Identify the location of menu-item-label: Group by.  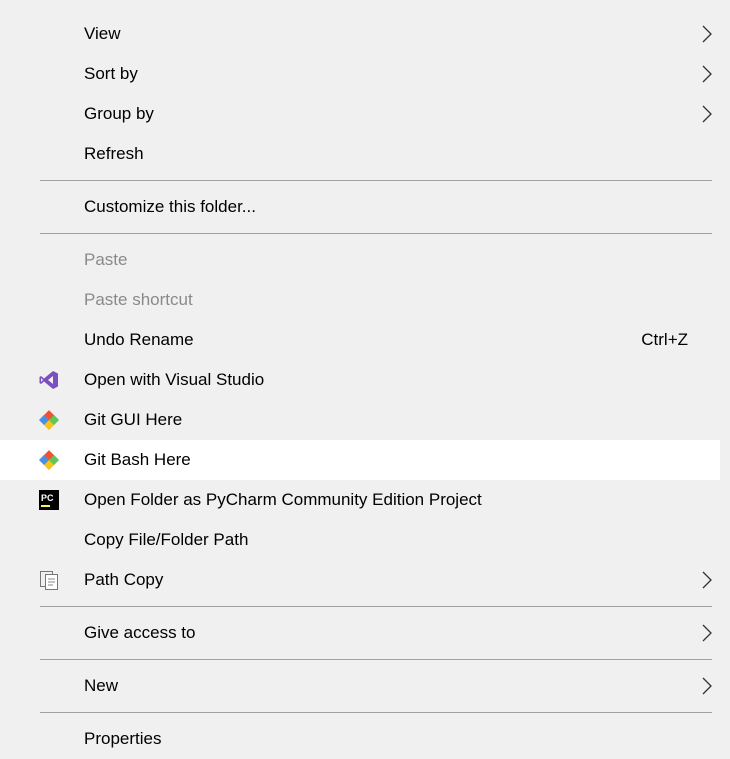
(119, 113).